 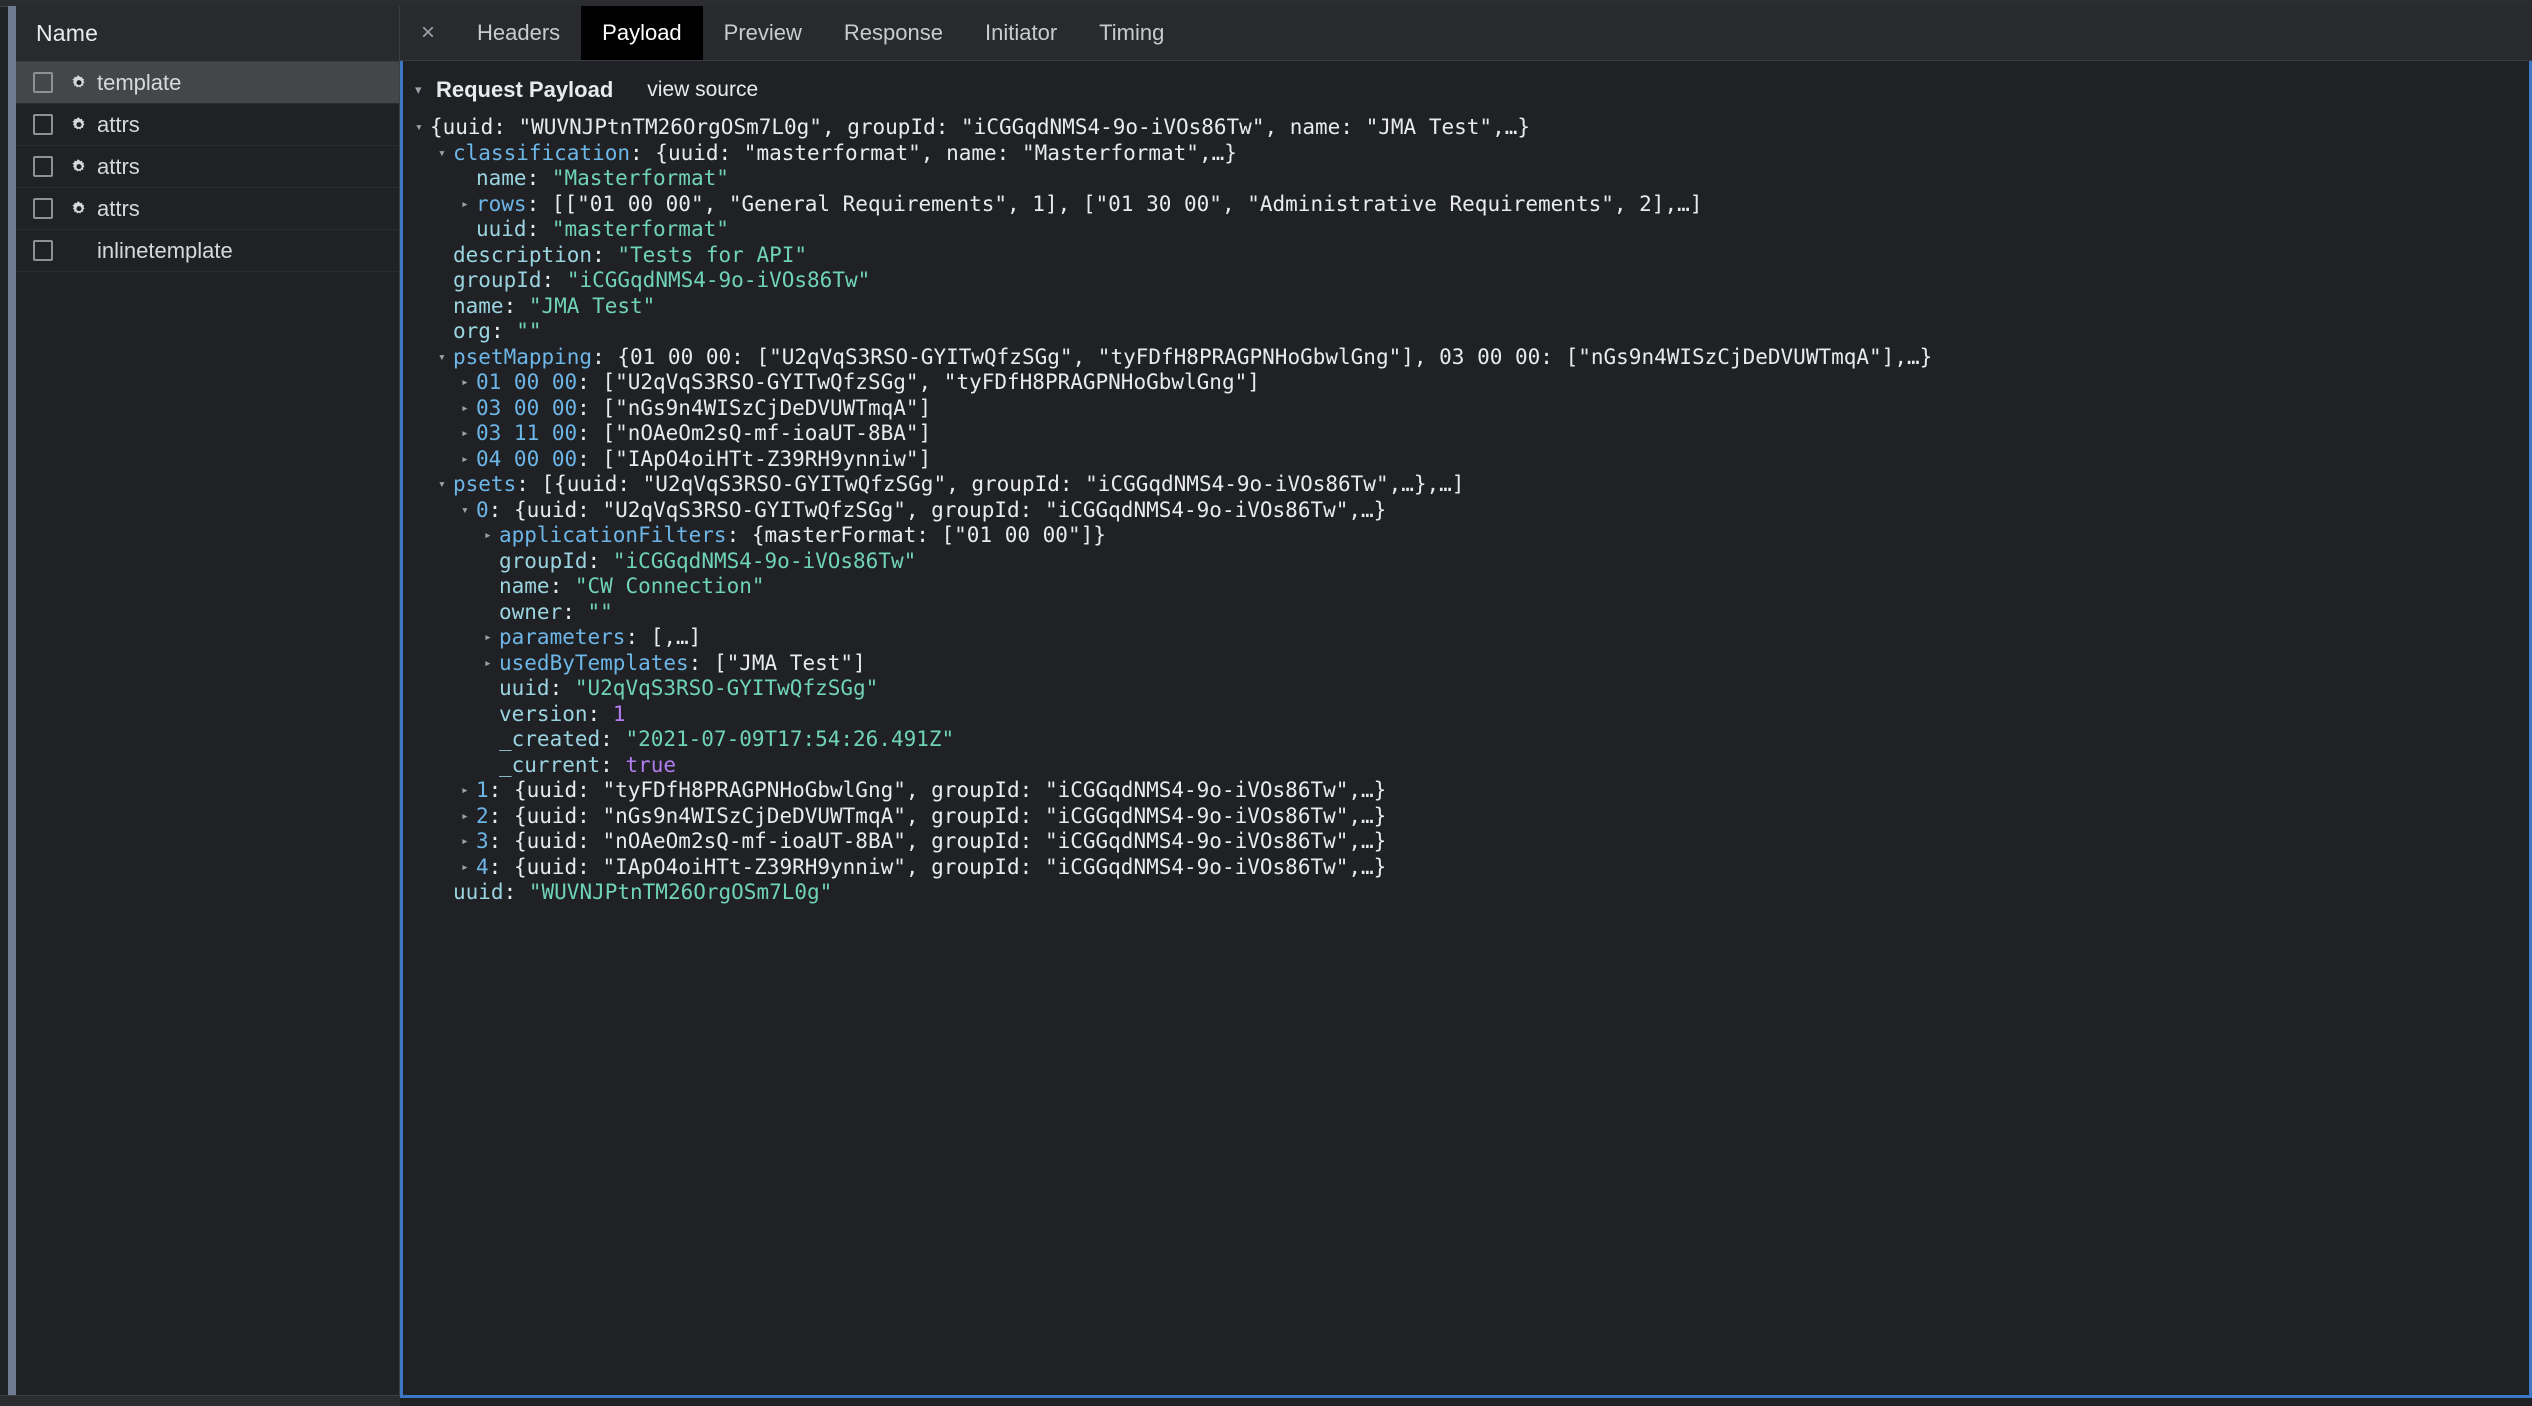 I want to click on json-node: name: "Masterformat", so click(x=1466, y=179).